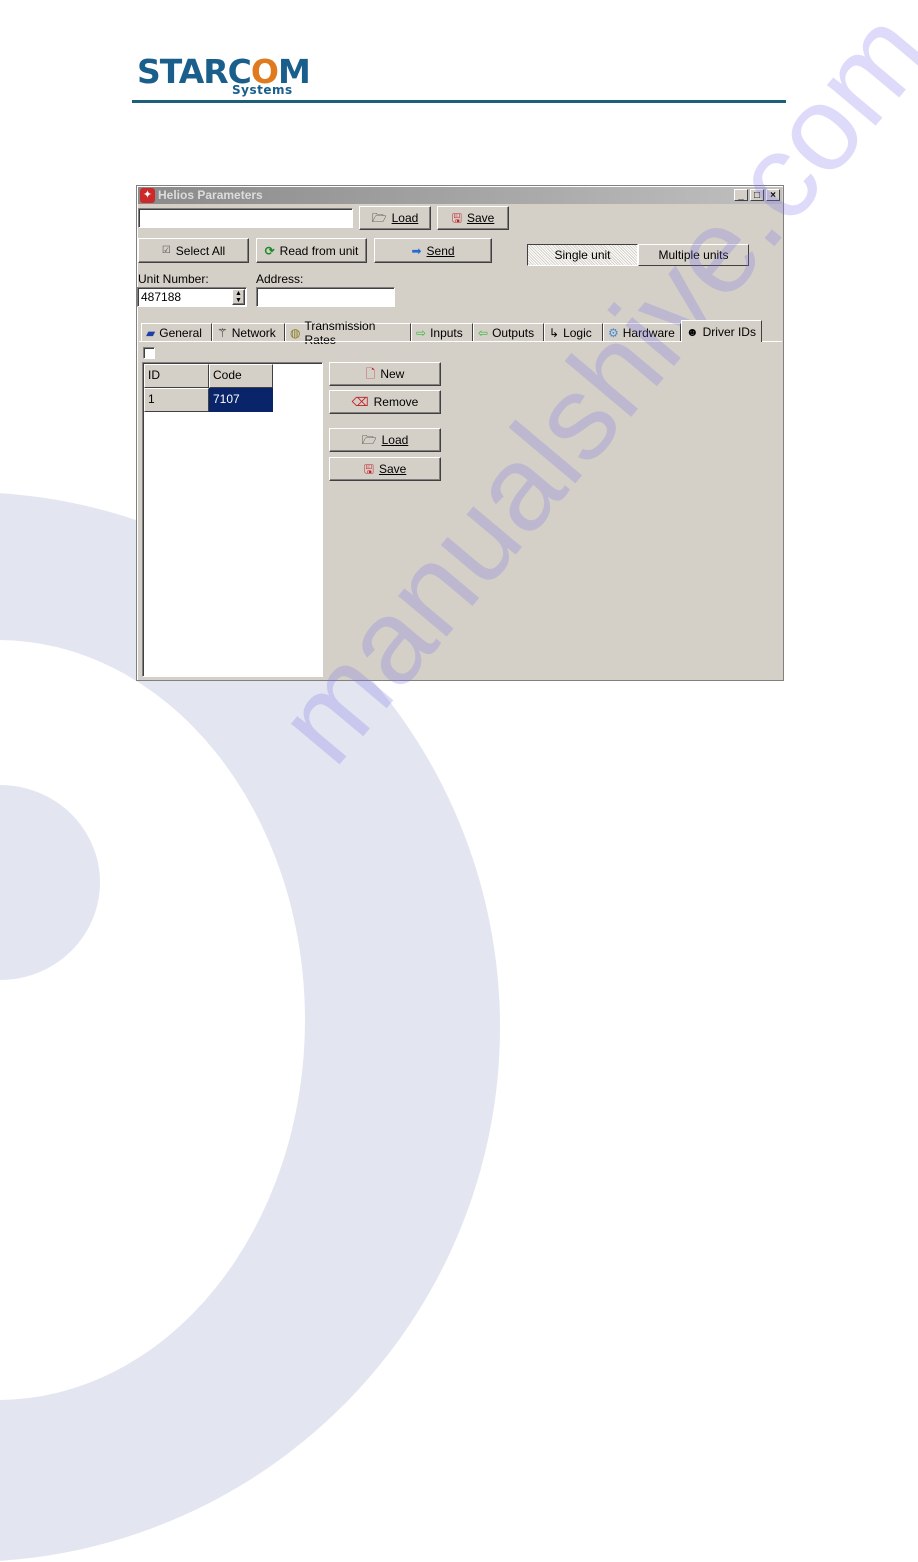 This screenshot has width=918, height=1562. I want to click on row-id-cell: 1, so click(176, 400).